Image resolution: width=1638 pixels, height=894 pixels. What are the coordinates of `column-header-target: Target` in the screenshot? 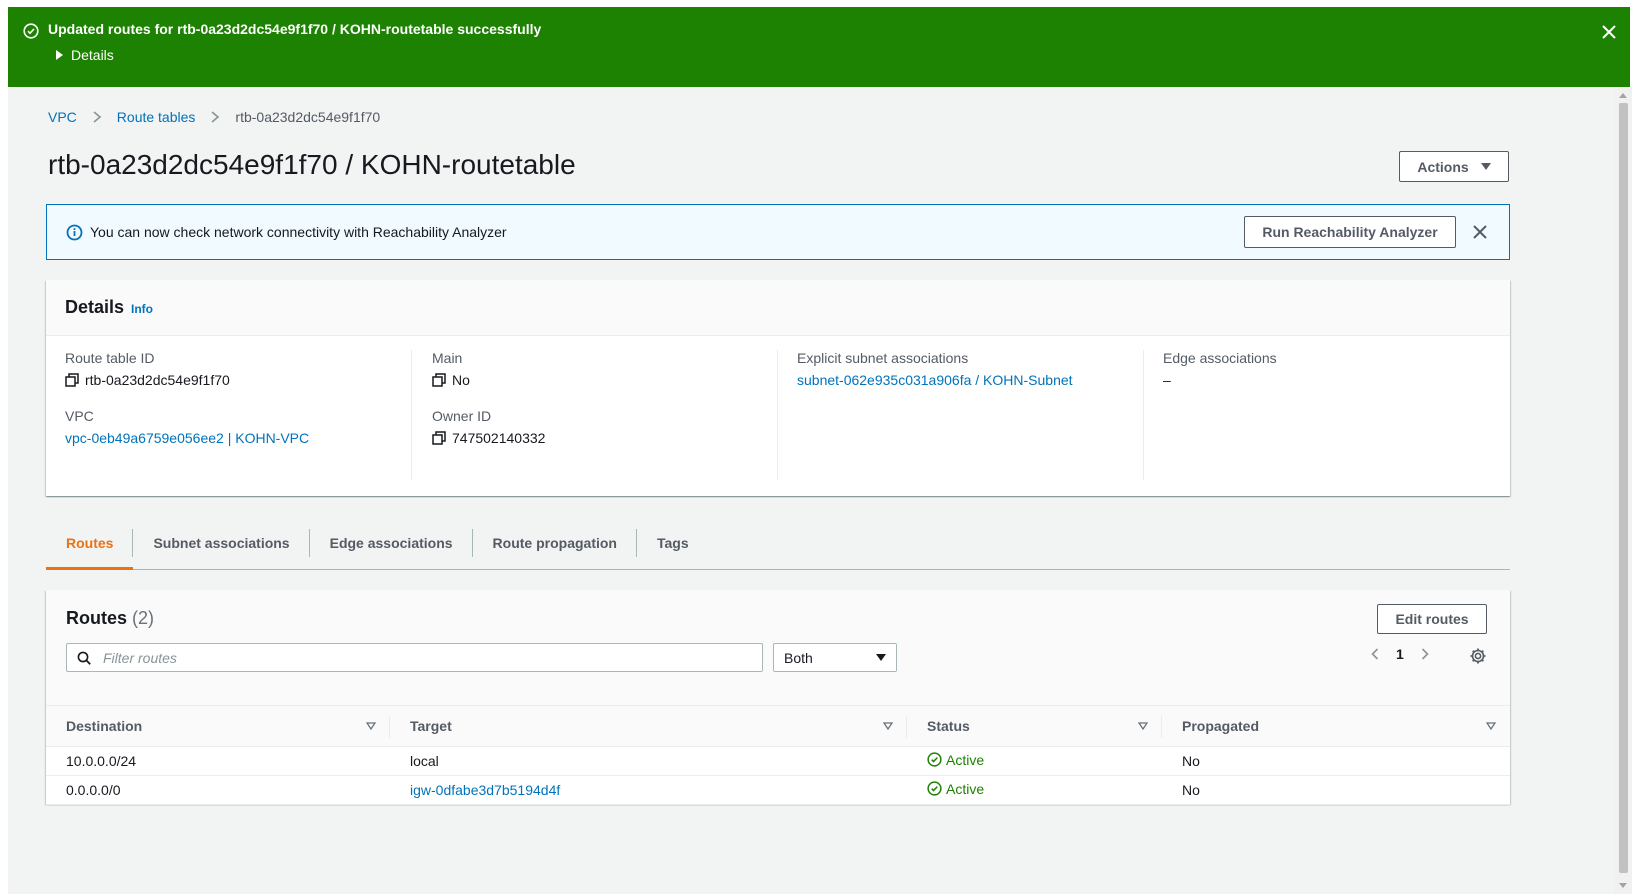 It's located at (648, 726).